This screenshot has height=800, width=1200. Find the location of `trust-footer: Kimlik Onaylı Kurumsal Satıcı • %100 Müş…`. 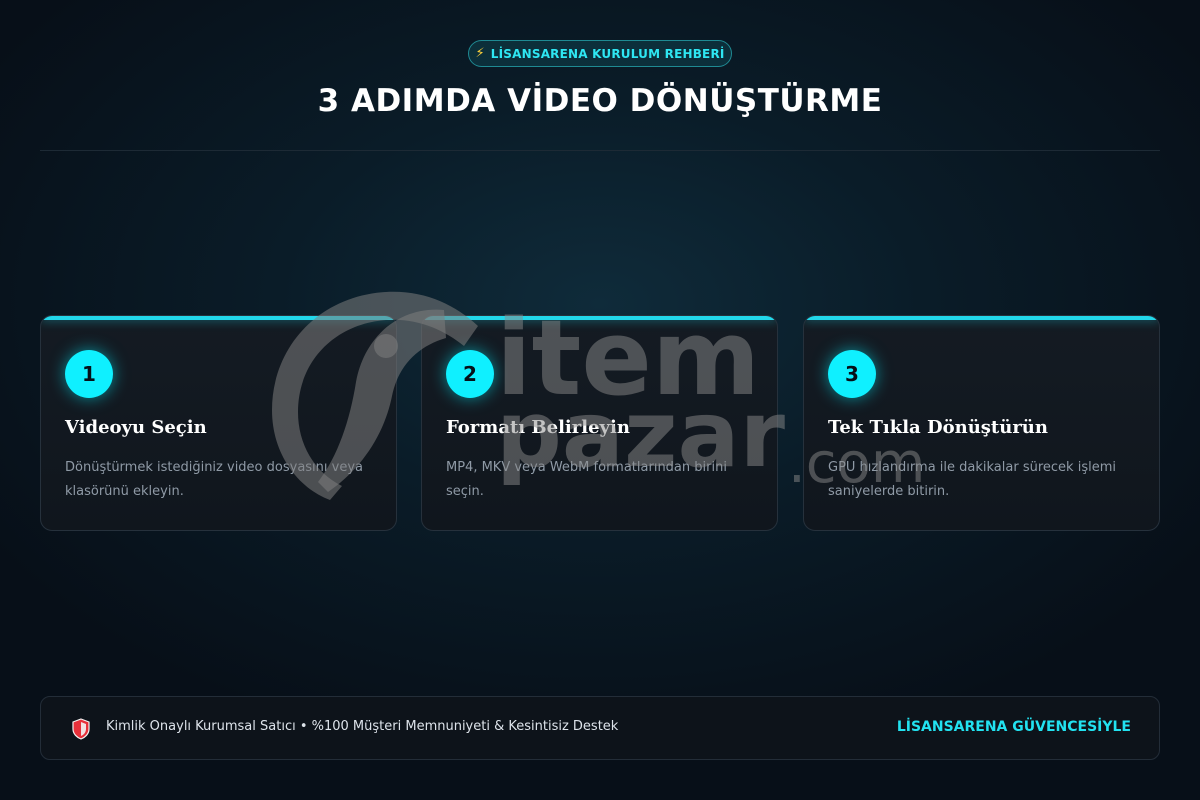

trust-footer: Kimlik Onaylı Kurumsal Satıcı • %100 Müş… is located at coordinates (600, 728).